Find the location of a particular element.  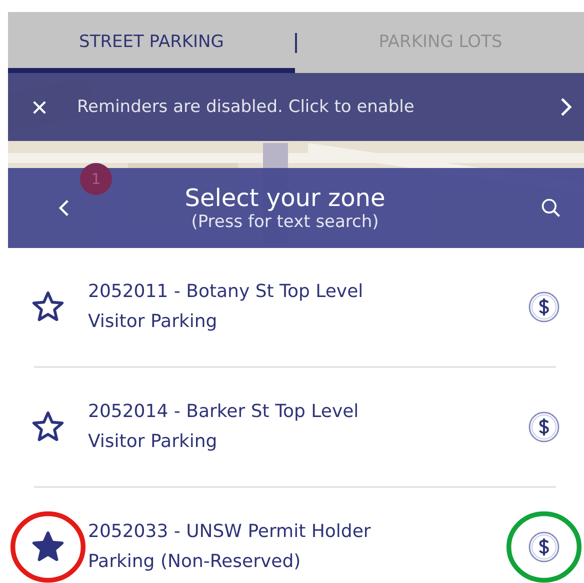

zone-name: 2052011 - Botany St Top Level Visitor Parking is located at coordinates (296, 307).